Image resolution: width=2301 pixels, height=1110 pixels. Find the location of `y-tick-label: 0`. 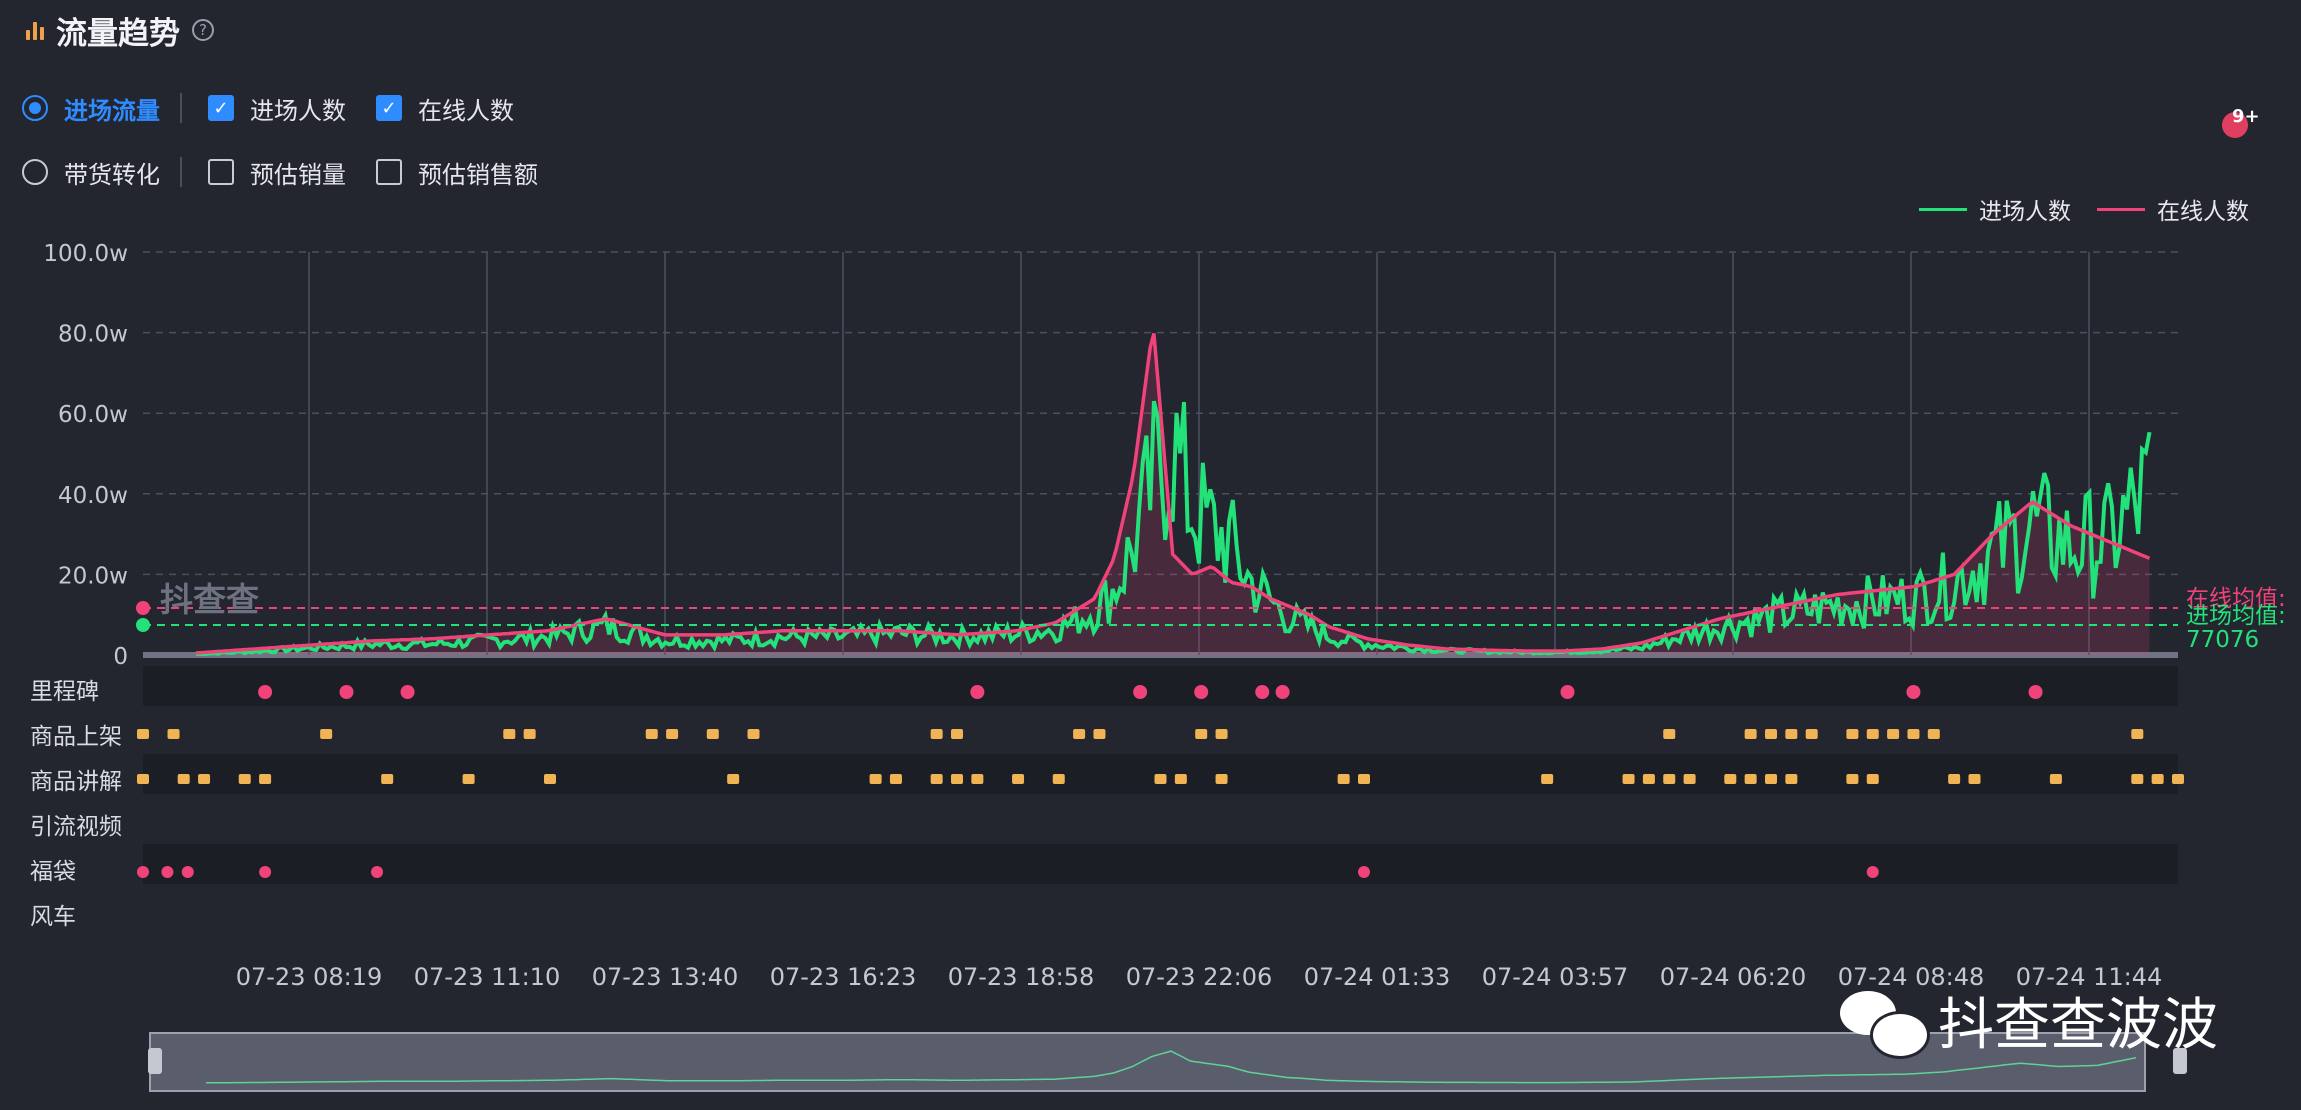

y-tick-label: 0 is located at coordinates (120, 657).